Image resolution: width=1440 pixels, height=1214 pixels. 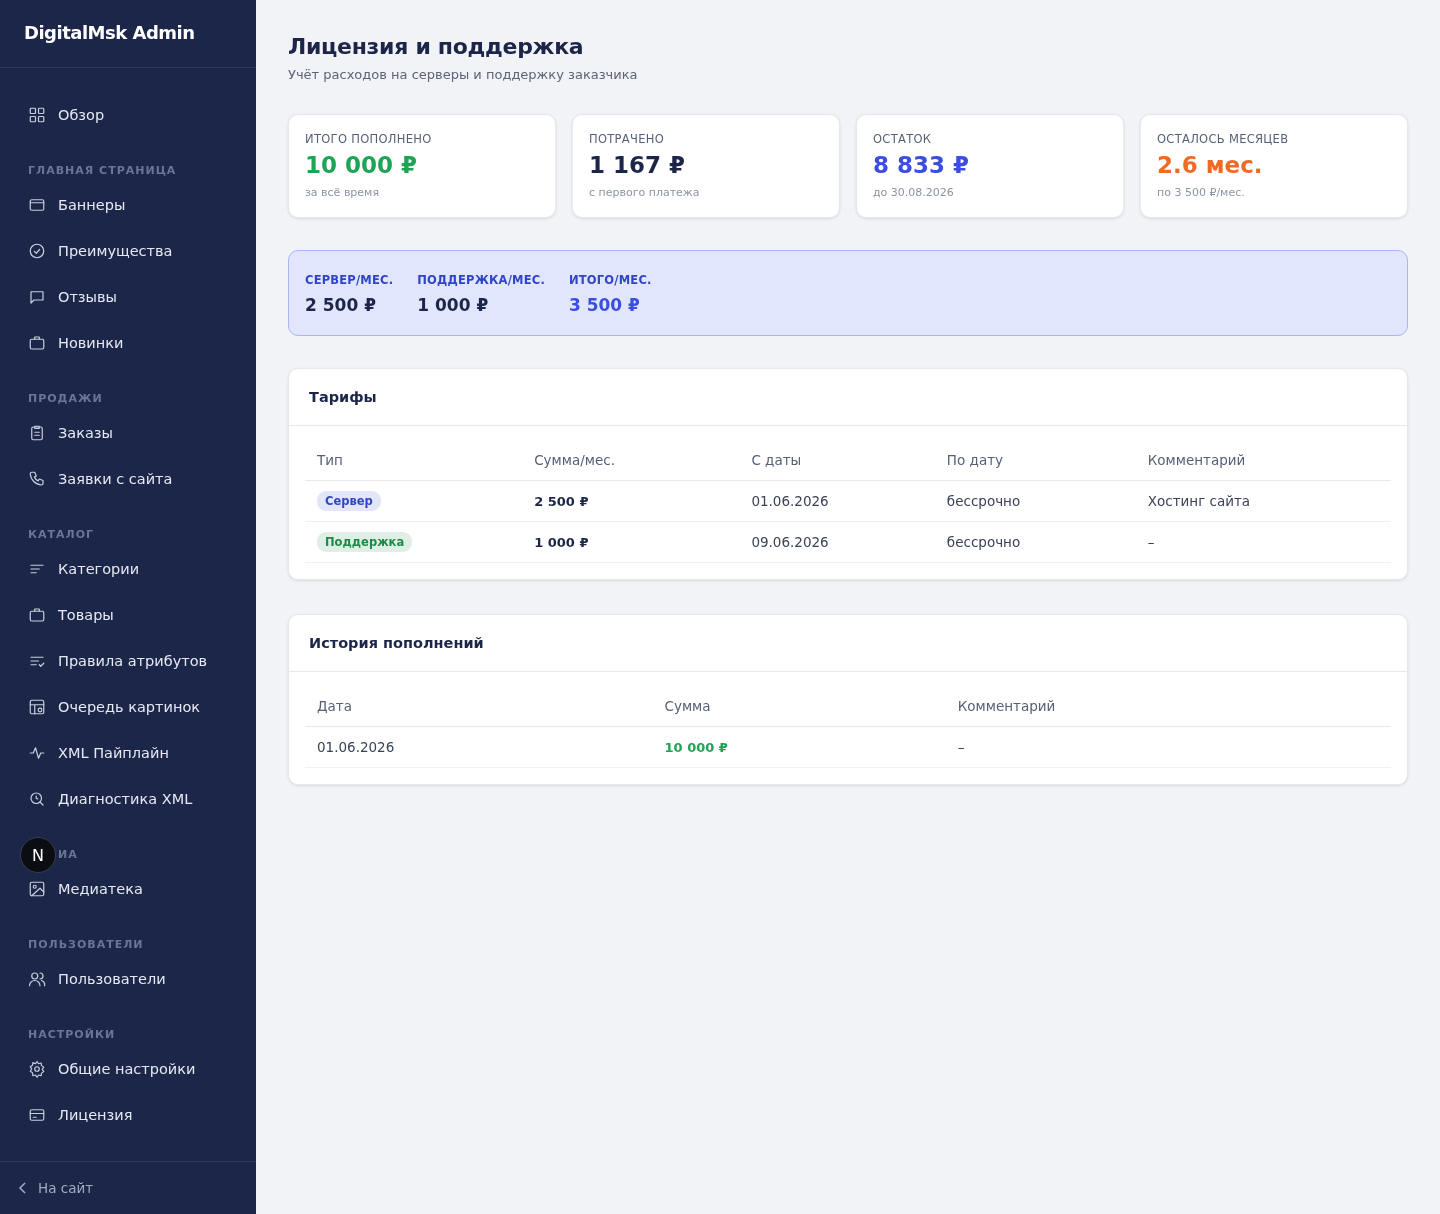 I want to click on stat-label: ПОТРАЧЕНО, so click(x=627, y=139).